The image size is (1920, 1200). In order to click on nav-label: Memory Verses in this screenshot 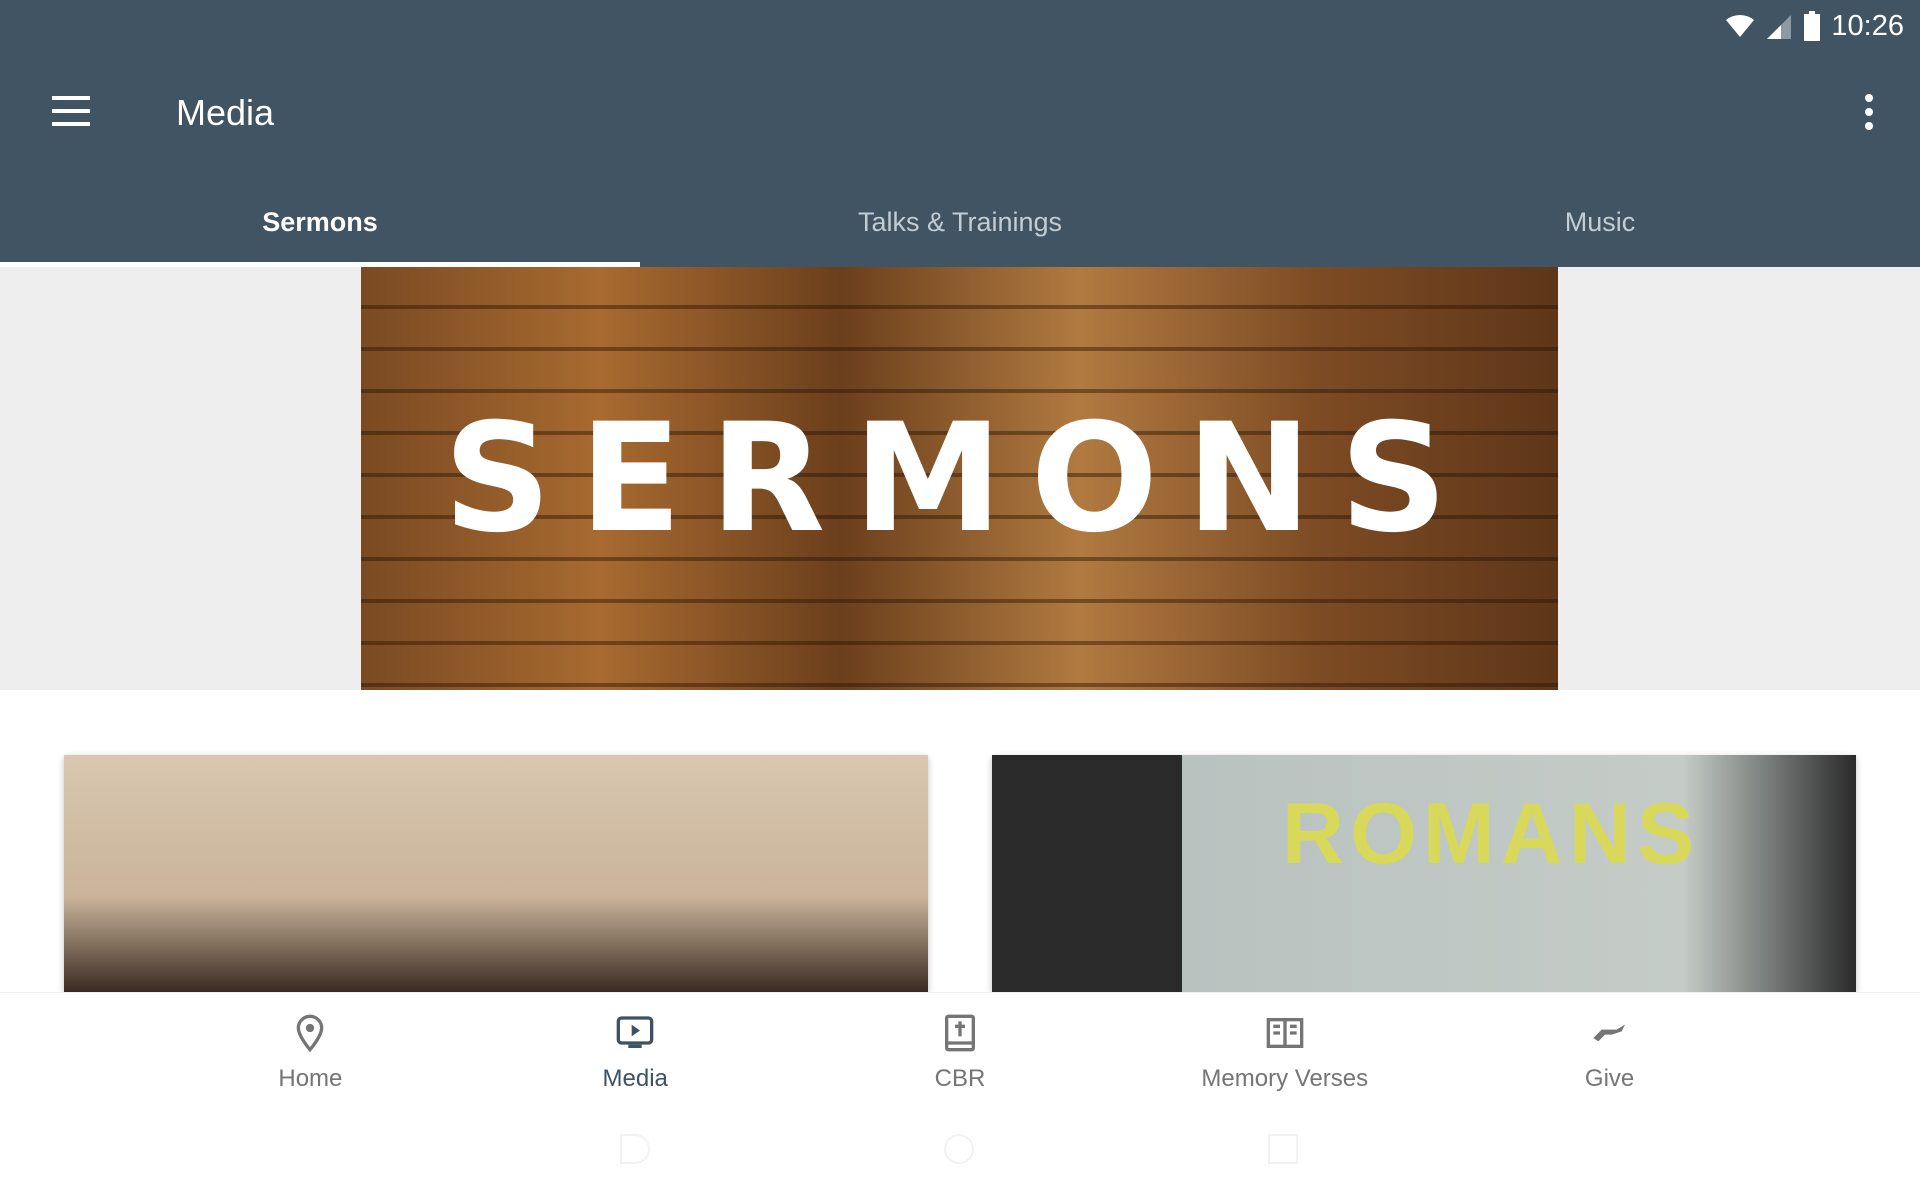, I will do `click(1285, 1078)`.